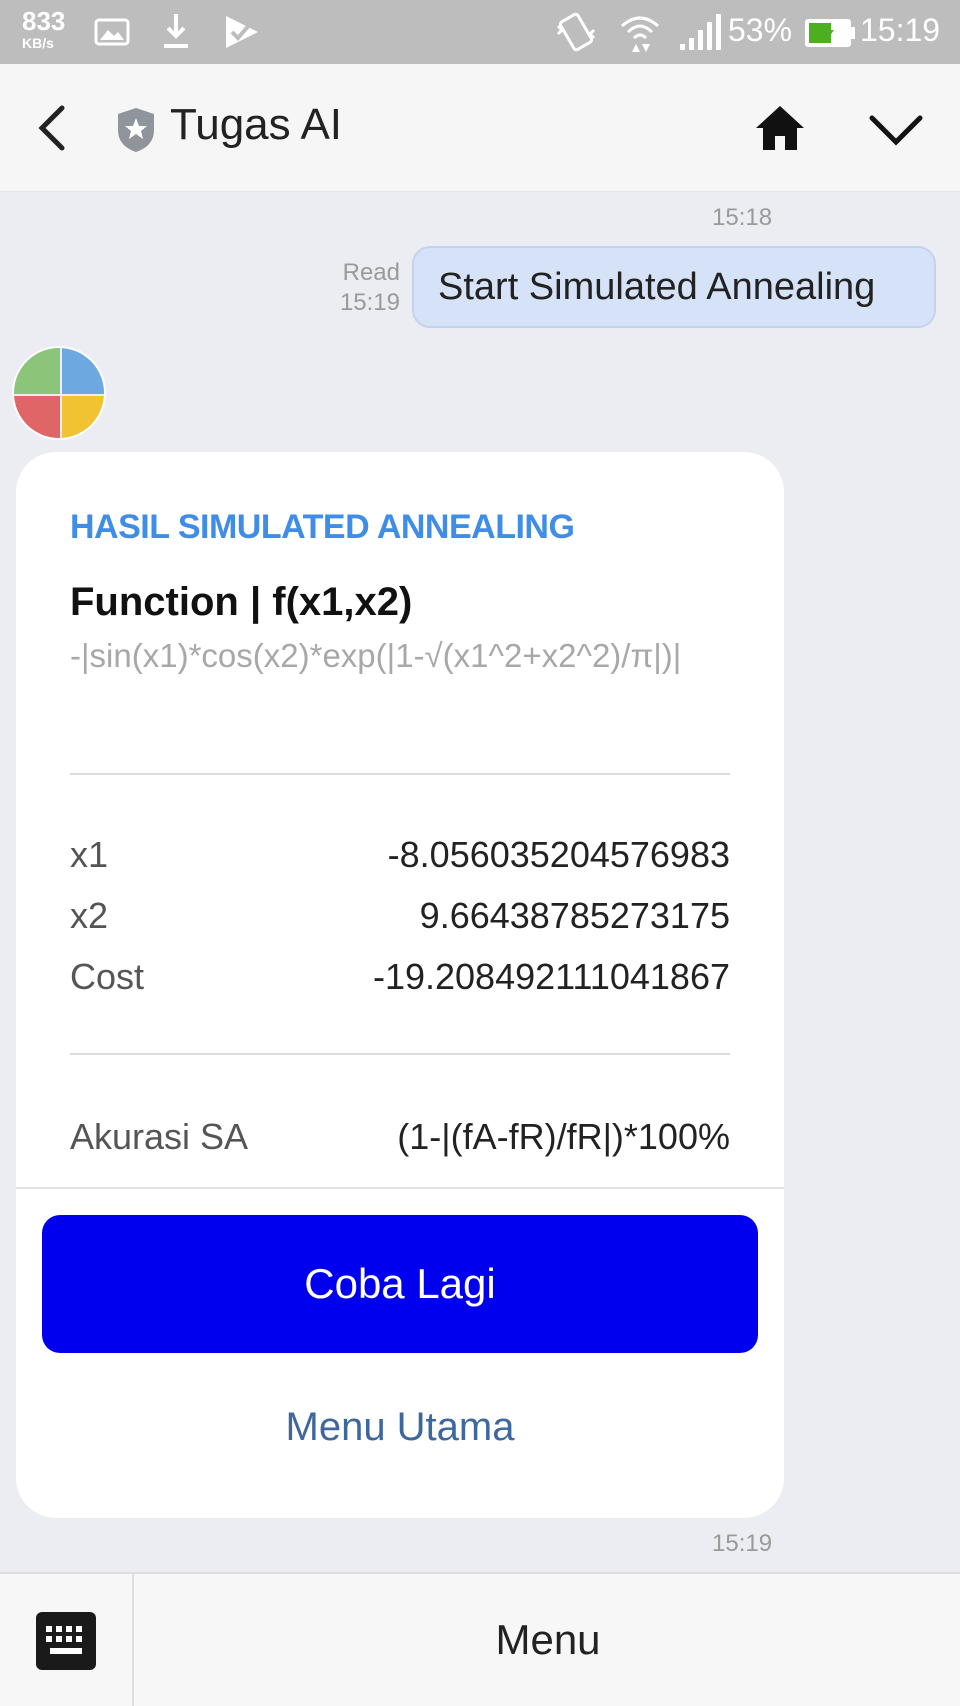 Image resolution: width=960 pixels, height=1706 pixels. What do you see at coordinates (576, 32) in the screenshot?
I see `vibrate-icon` at bounding box center [576, 32].